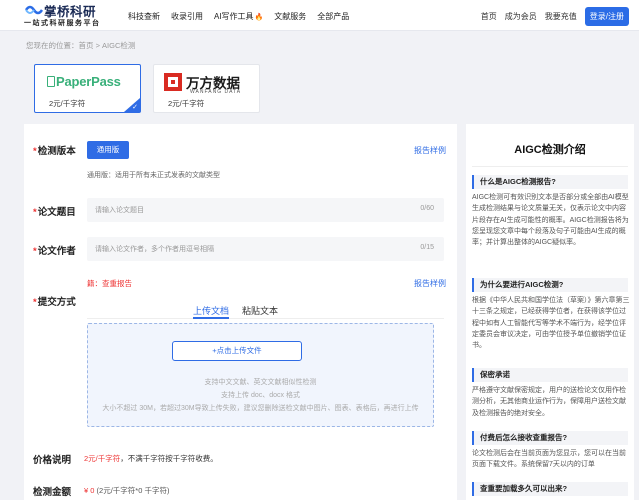 The width and height of the screenshot is (639, 500). I want to click on checkmark-icon: ✓, so click(135, 107).